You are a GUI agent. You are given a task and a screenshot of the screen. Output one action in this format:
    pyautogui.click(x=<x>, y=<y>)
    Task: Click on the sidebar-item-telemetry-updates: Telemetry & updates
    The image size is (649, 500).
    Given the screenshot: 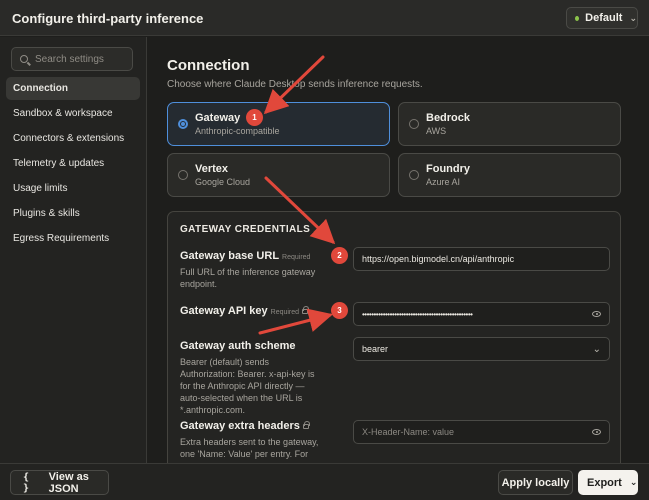 What is the action you would take?
    pyautogui.click(x=73, y=163)
    